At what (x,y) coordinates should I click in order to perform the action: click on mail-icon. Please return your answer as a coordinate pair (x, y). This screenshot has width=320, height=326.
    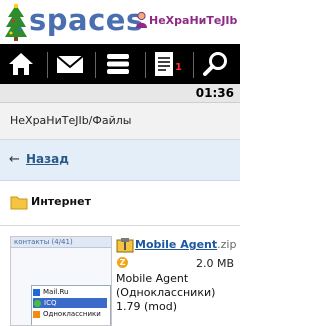
    Looking at the image, I should click on (70, 64).